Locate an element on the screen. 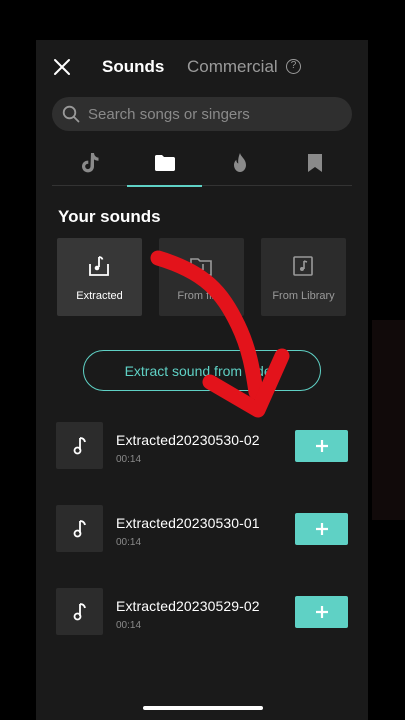 Image resolution: width=405 pixels, height=720 pixels. tile-label: From Library is located at coordinates (303, 296).